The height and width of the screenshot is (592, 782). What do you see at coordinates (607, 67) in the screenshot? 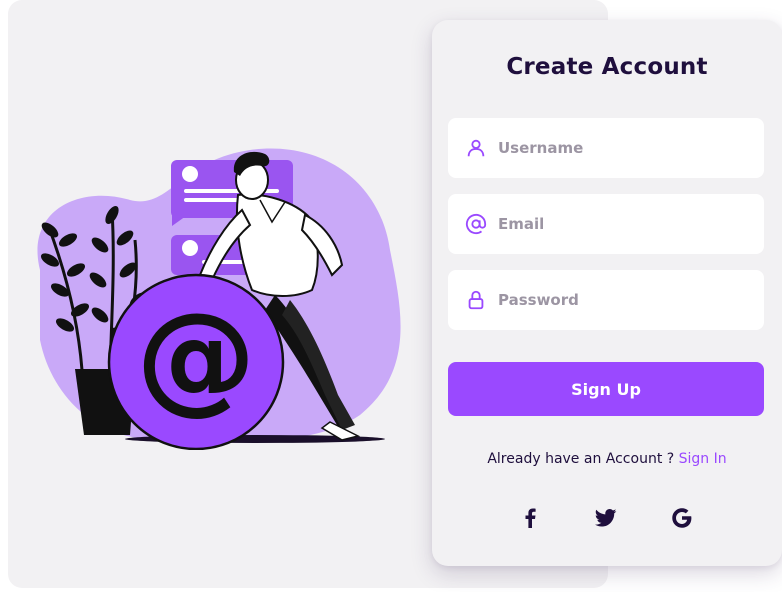
I see `form-title: Create Account` at bounding box center [607, 67].